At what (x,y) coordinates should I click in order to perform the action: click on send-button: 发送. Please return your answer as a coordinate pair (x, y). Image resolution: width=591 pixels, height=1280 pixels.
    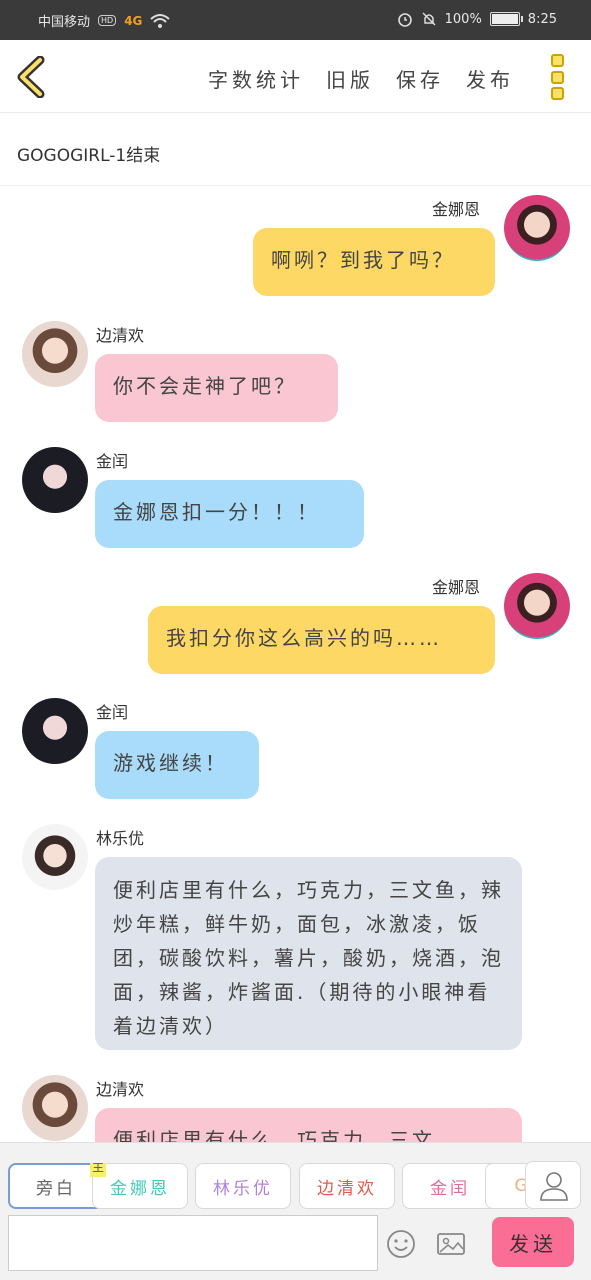
    Looking at the image, I should click on (533, 1242).